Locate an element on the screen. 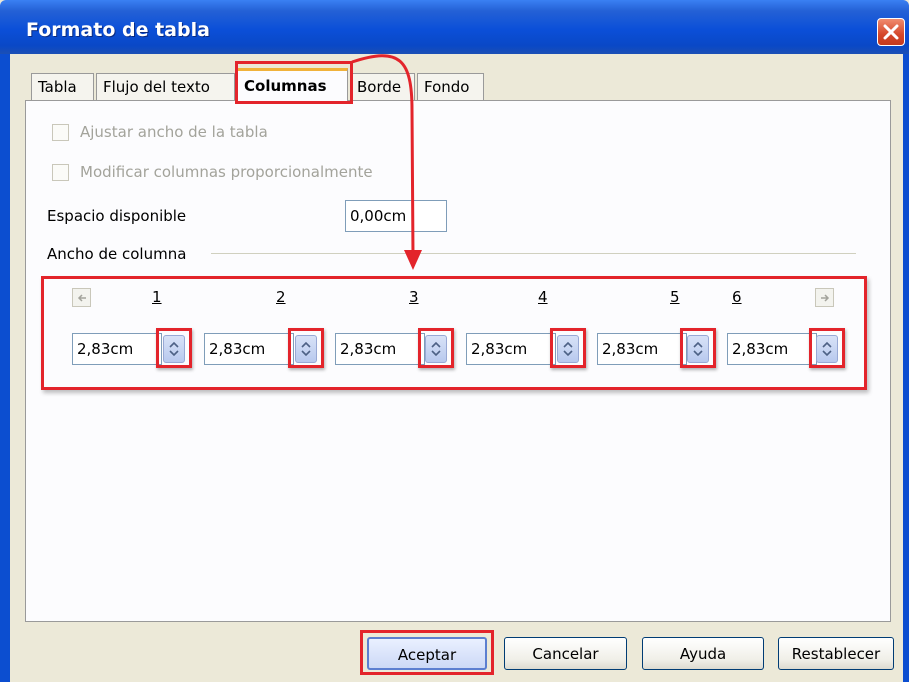 The width and height of the screenshot is (909, 682). title-bar: Formato de tabla is located at coordinates (454, 27).